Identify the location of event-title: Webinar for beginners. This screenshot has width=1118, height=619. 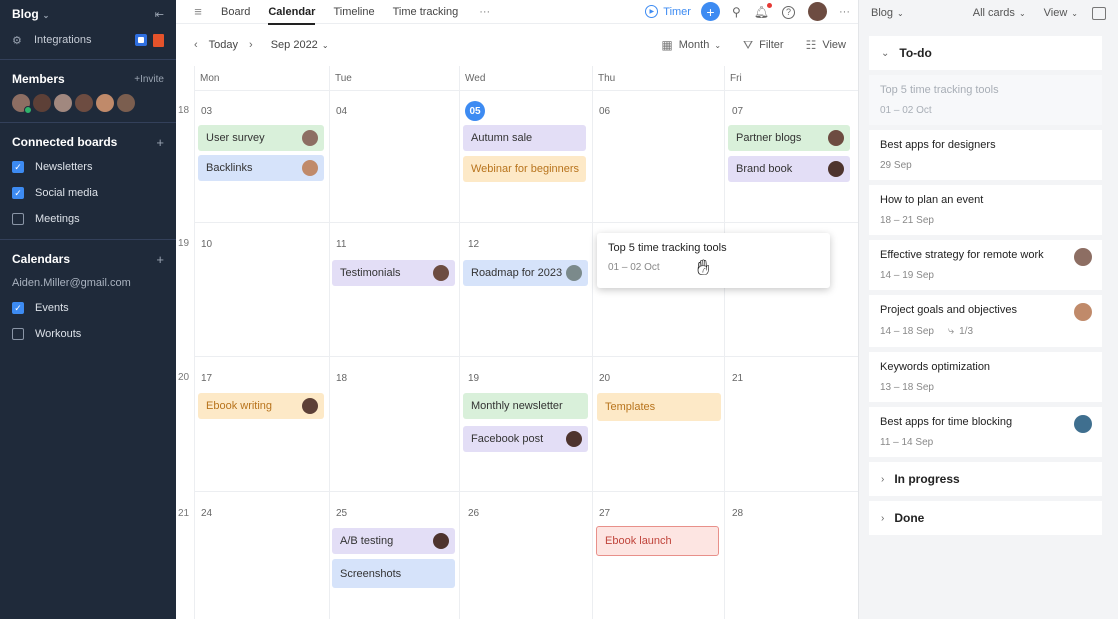
(525, 169).